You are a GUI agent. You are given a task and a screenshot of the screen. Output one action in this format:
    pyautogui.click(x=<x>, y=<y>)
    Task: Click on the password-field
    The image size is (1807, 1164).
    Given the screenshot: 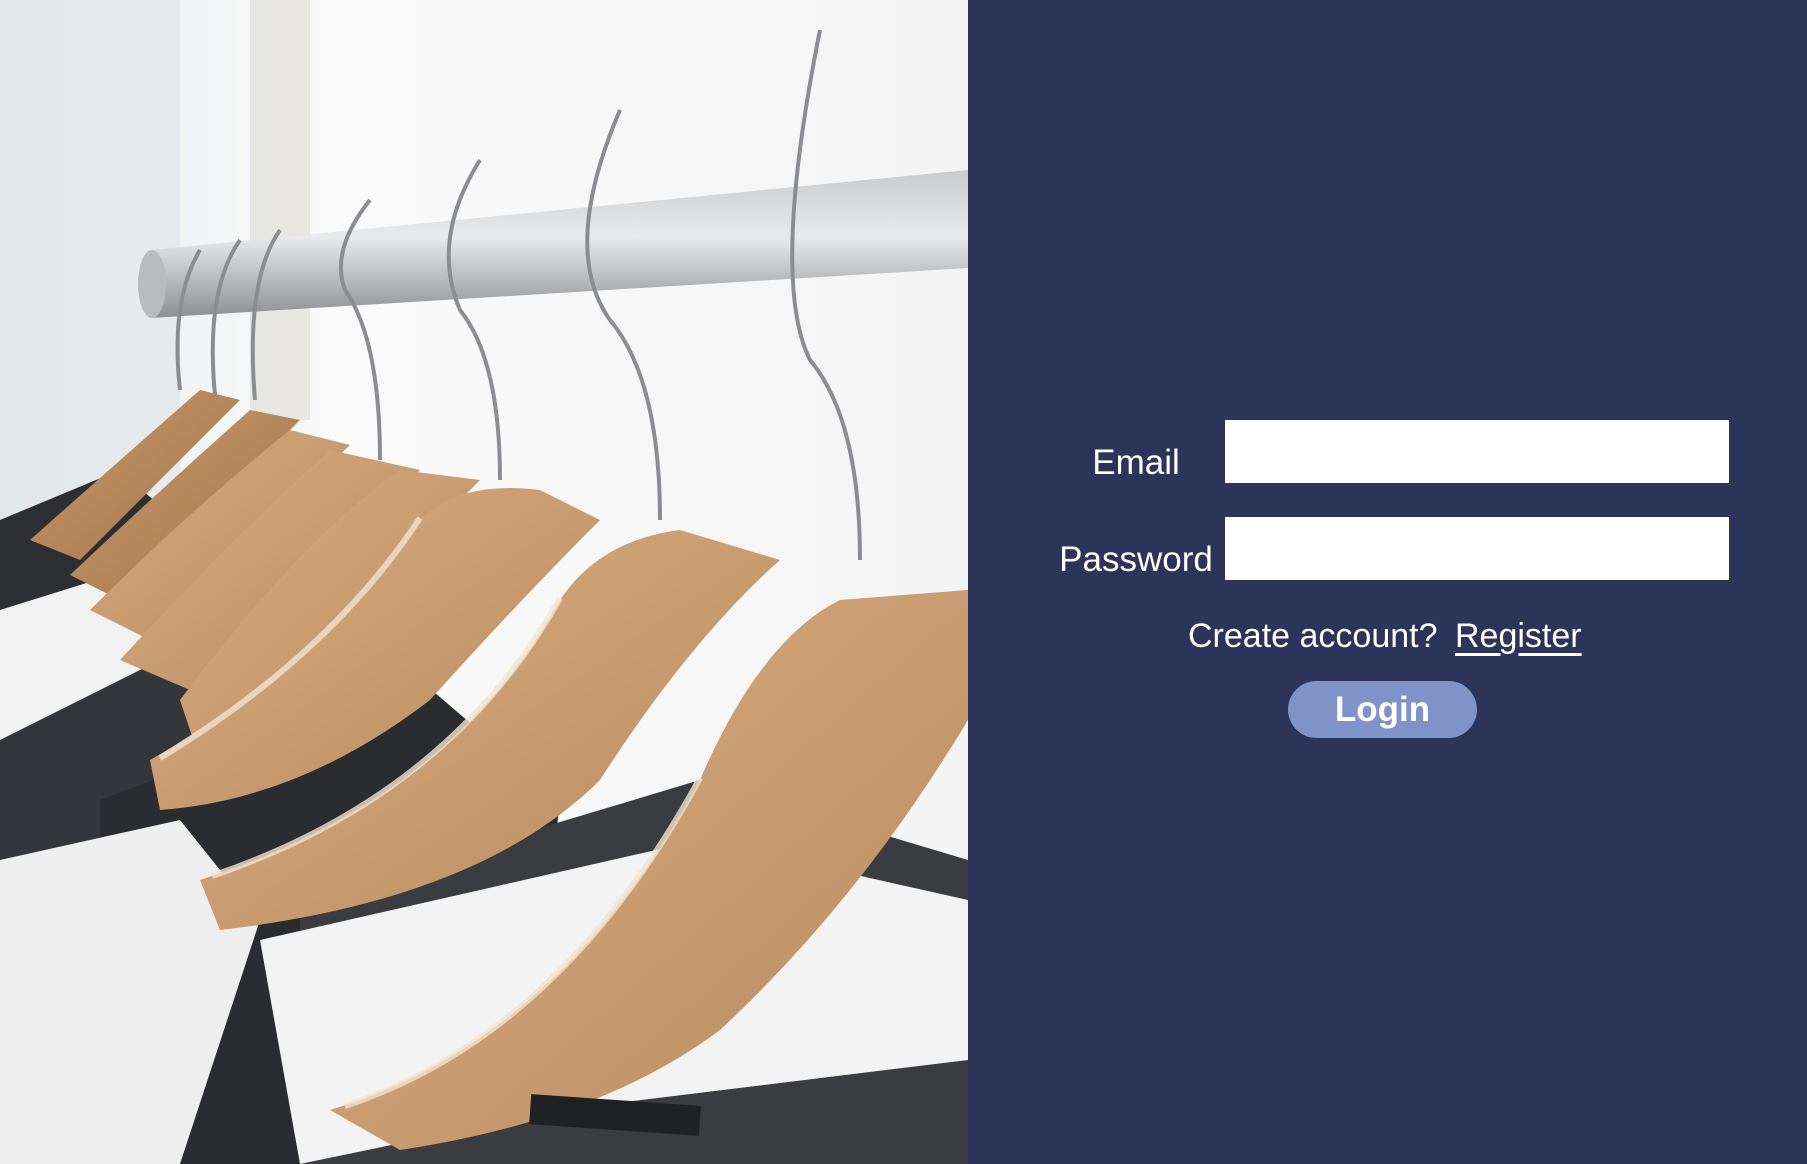 What is the action you would take?
    pyautogui.click(x=1477, y=548)
    